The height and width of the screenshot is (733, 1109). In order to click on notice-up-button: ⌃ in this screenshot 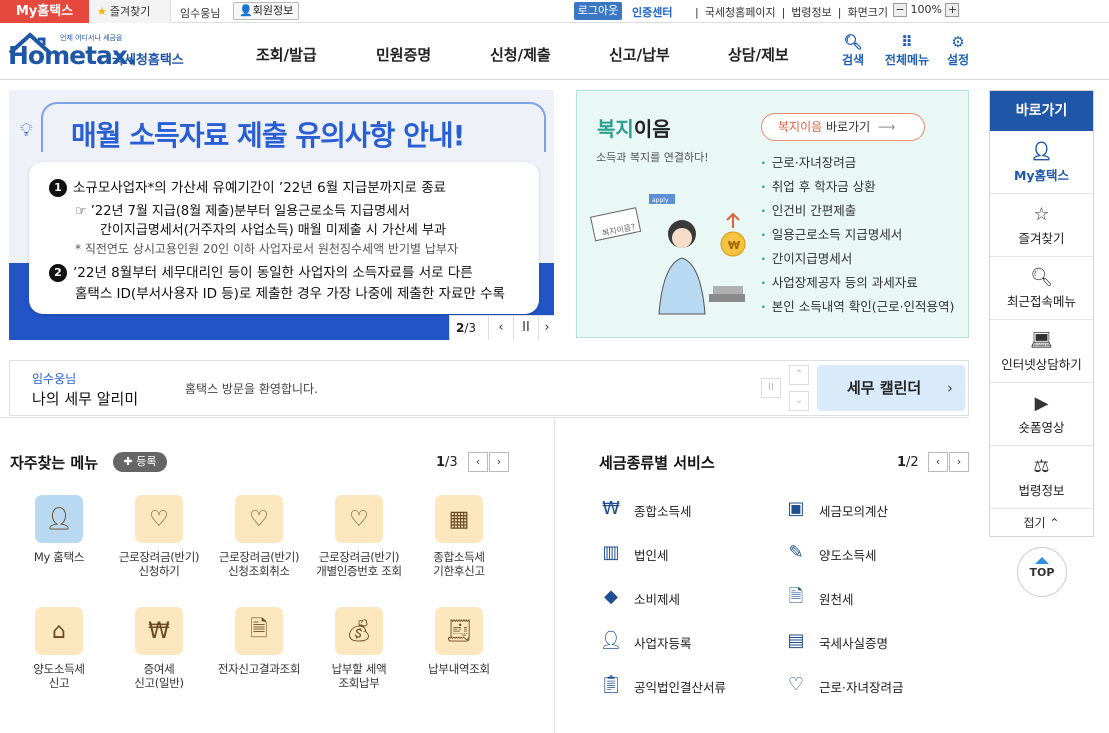, I will do `click(799, 375)`.